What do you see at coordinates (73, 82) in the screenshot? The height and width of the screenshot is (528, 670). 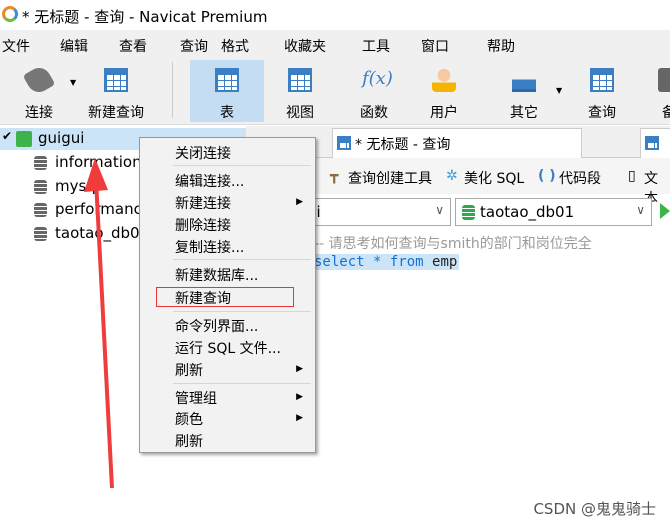 I see `connect-dropdown-icon: ▼` at bounding box center [73, 82].